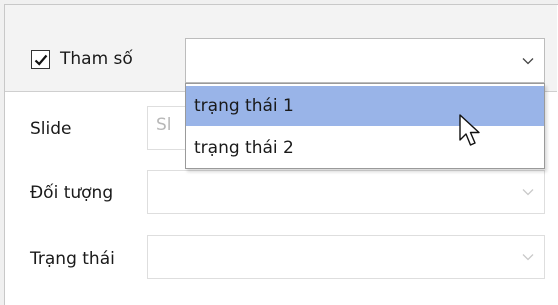 This screenshot has height=305, width=558. What do you see at coordinates (96, 59) in the screenshot?
I see `param-checkbox-label: Tham số` at bounding box center [96, 59].